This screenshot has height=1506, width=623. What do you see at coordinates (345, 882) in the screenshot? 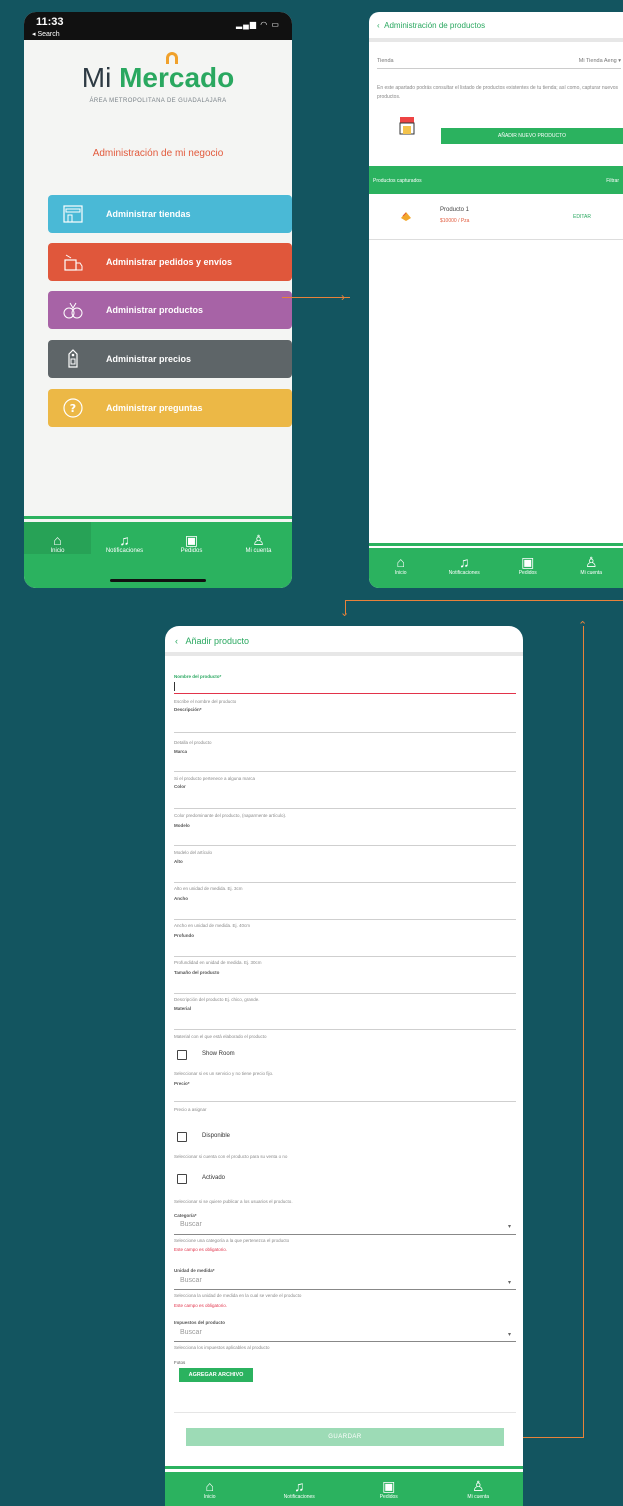
I see `height-input` at bounding box center [345, 882].